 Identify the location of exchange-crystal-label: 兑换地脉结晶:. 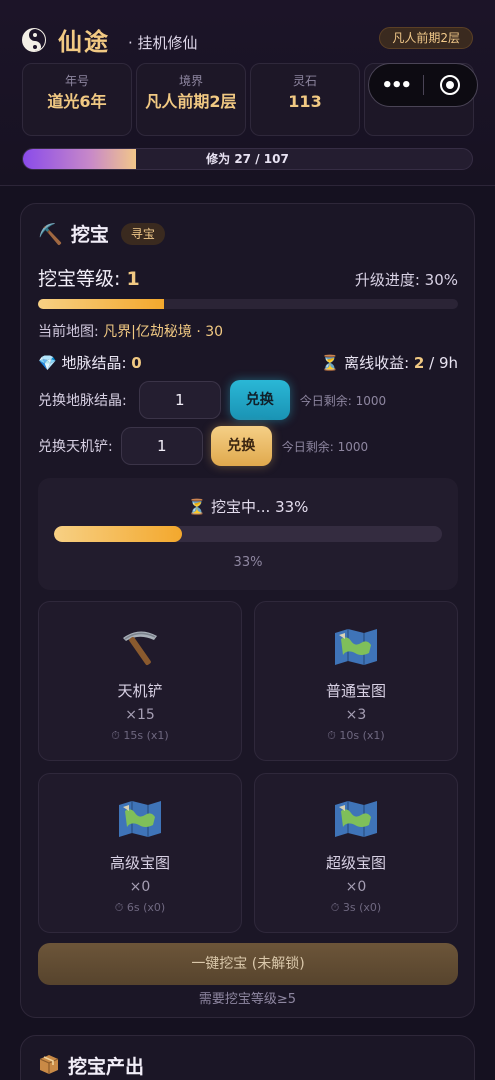
(82, 401).